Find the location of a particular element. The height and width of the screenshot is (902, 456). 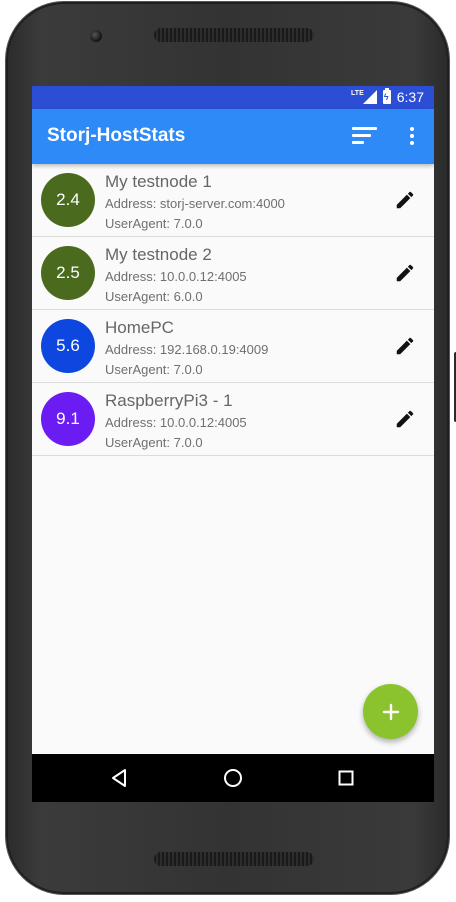

recents-icon is located at coordinates (346, 778).